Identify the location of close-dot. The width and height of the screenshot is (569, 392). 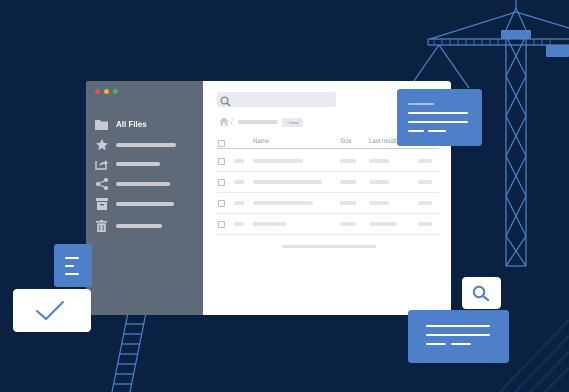
(97, 91).